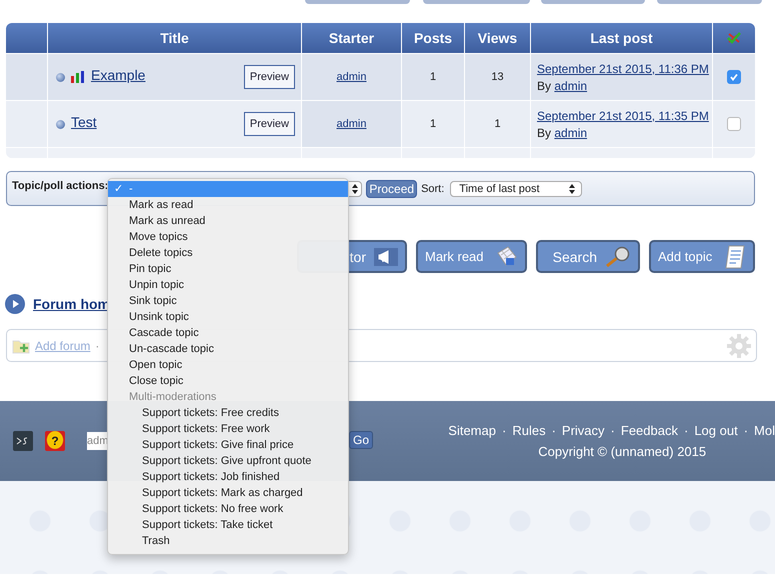 The image size is (775, 583). What do you see at coordinates (84, 122) in the screenshot?
I see `topic-link: Test` at bounding box center [84, 122].